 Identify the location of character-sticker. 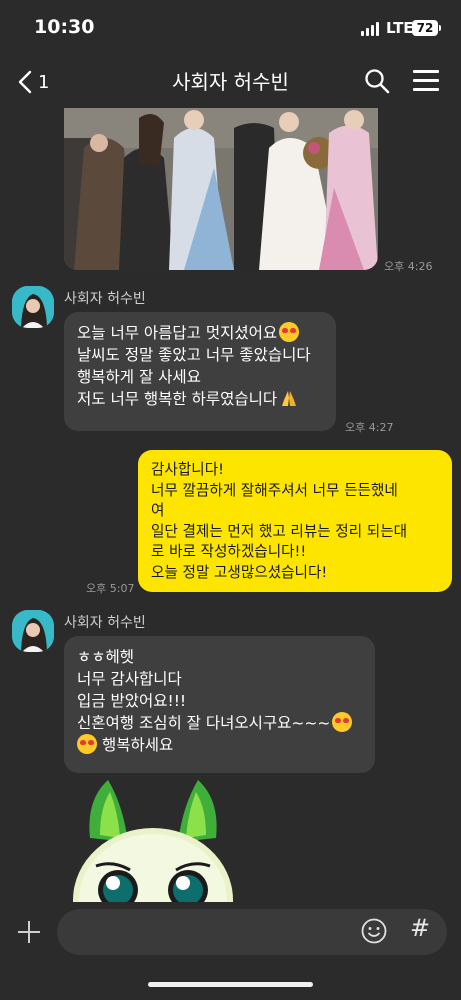
(153, 841).